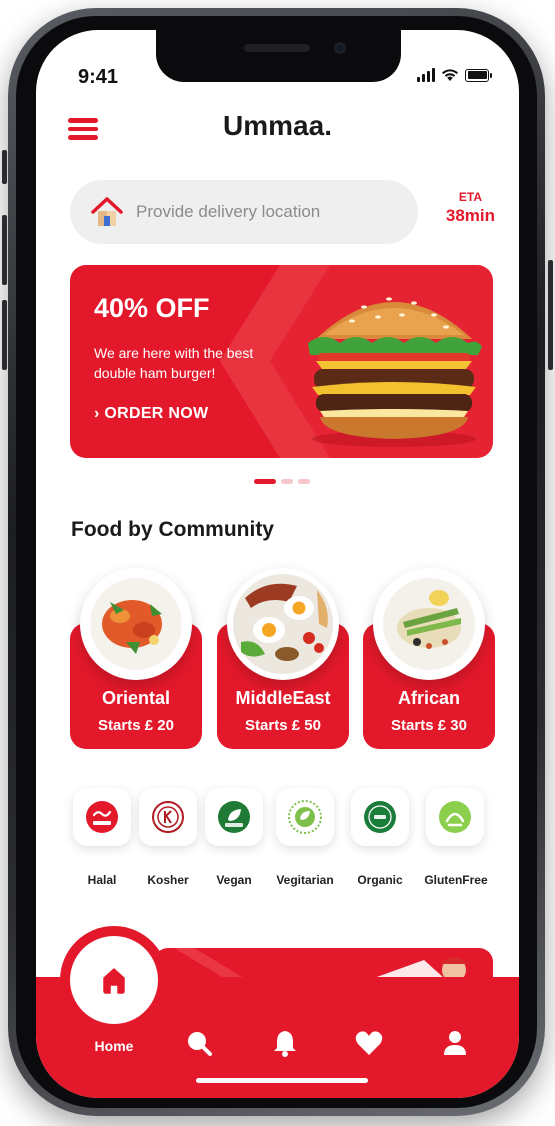 The height and width of the screenshot is (1126, 555). I want to click on carousel-pagination, so click(282, 481).